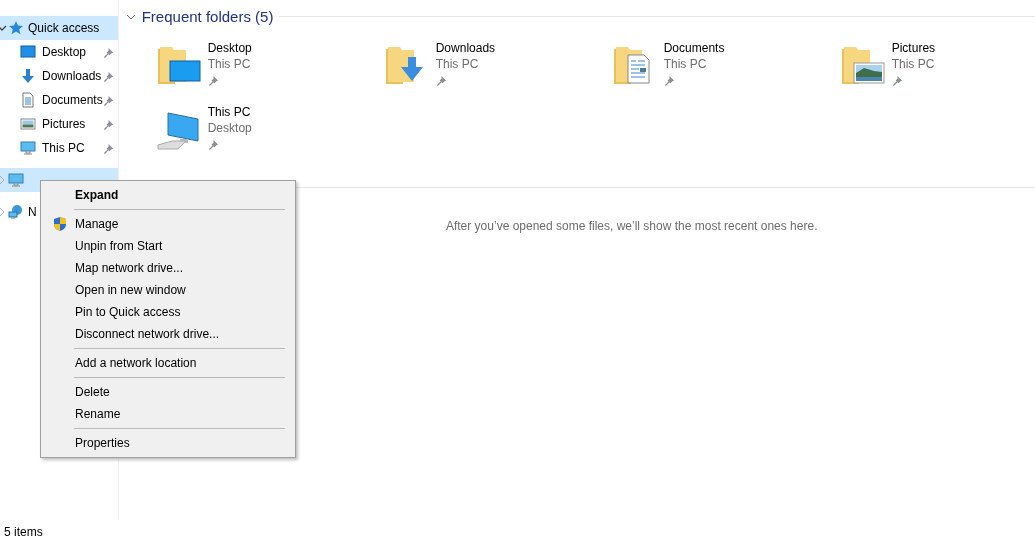 The image size is (1035, 544). What do you see at coordinates (631, 226) in the screenshot?
I see `empty-message: After you’ve opened some files, we’ll show the most recent ones here.` at bounding box center [631, 226].